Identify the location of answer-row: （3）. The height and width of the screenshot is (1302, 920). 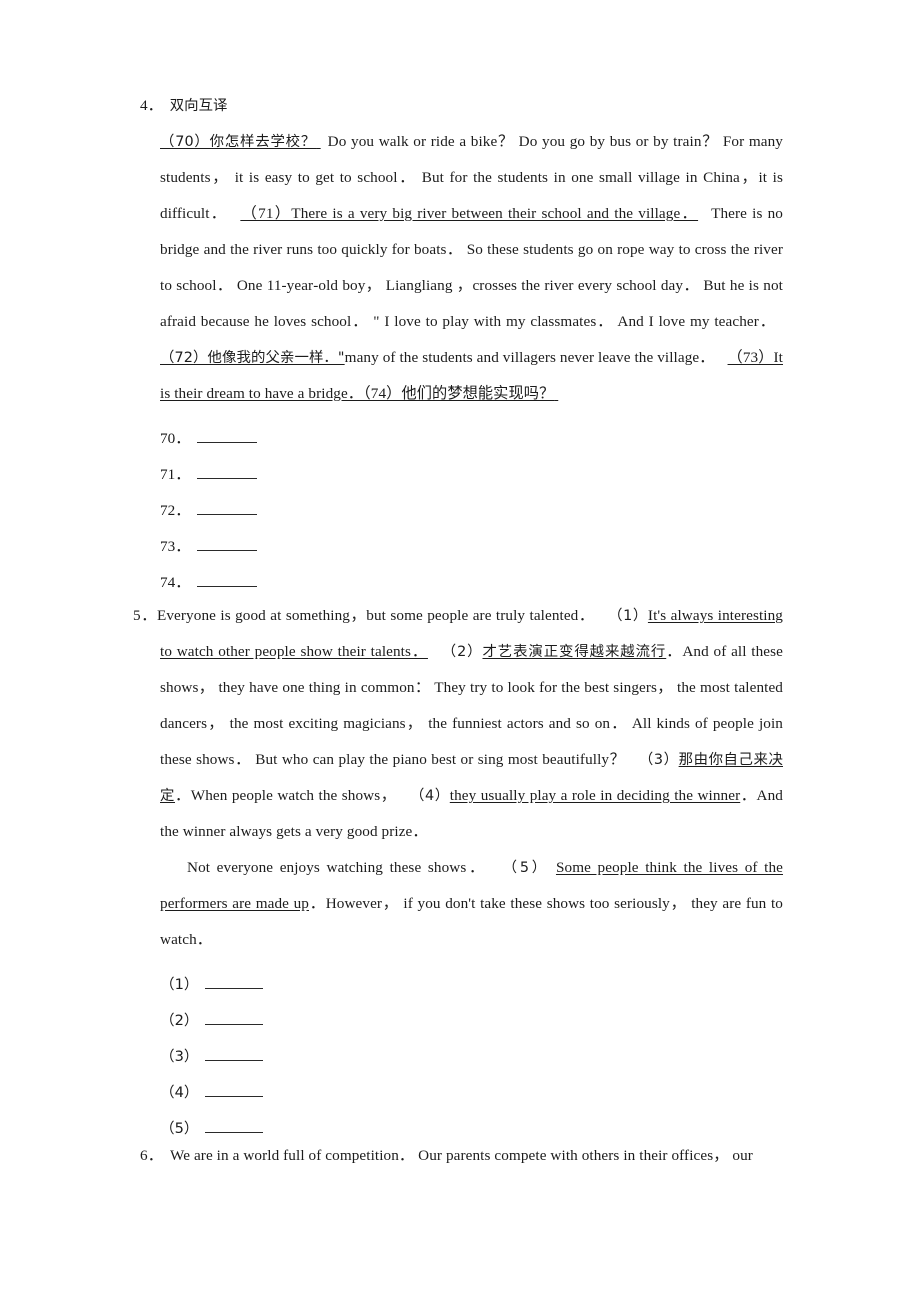
(458, 1048).